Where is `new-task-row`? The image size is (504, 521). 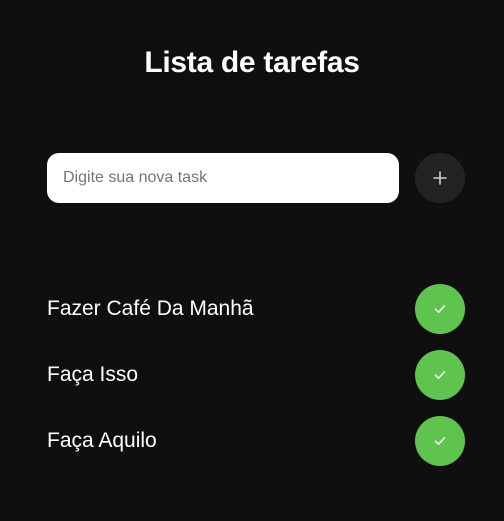 new-task-row is located at coordinates (256, 178).